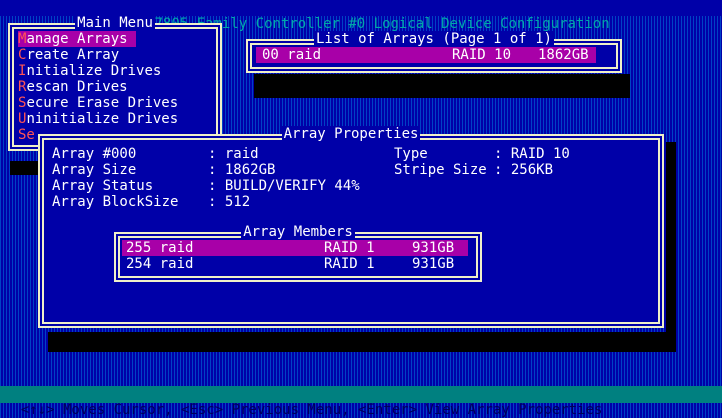 This screenshot has width=722, height=418. Describe the element at coordinates (94, 154) in the screenshot. I see `property-label: Array #000` at that location.